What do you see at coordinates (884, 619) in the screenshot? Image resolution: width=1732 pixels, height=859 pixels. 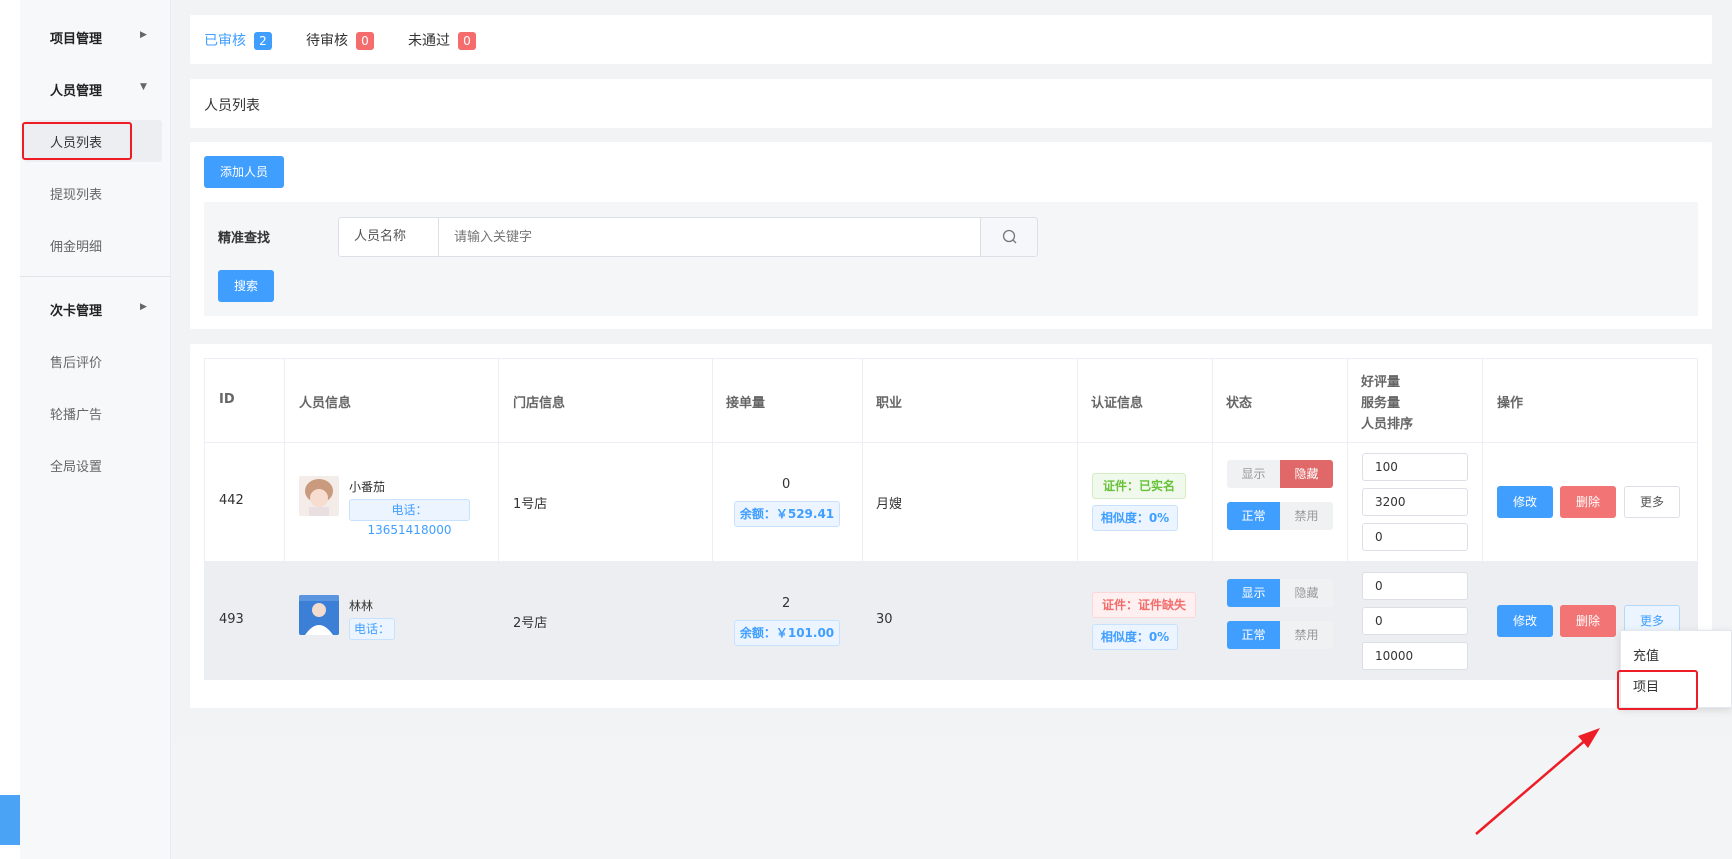 I see `job: 30` at bounding box center [884, 619].